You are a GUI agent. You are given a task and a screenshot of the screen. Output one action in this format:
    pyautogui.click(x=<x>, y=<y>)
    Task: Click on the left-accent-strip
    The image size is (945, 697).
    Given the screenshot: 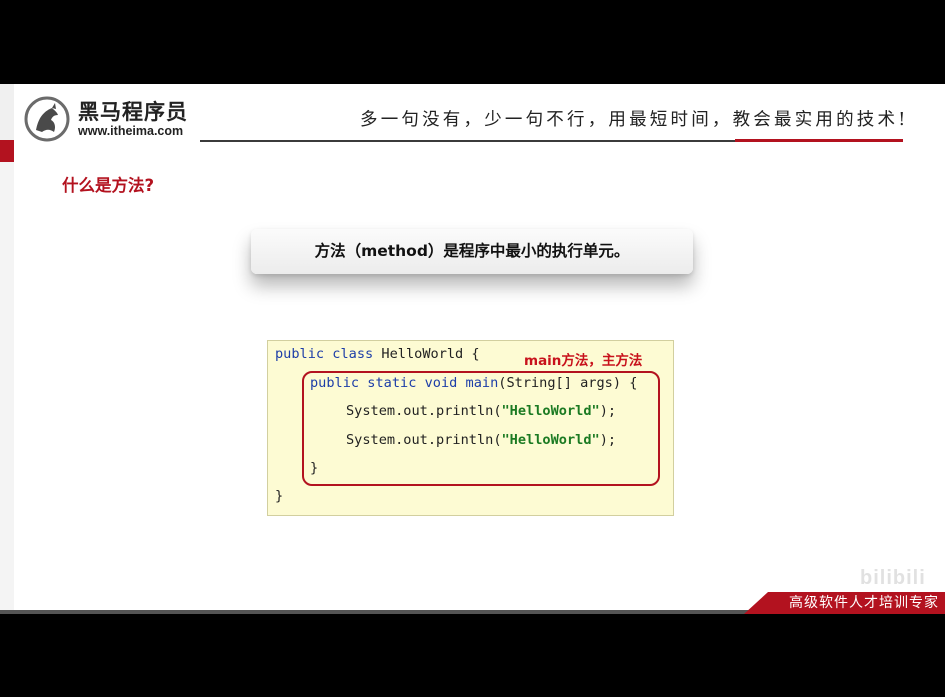 What is the action you would take?
    pyautogui.click(x=7, y=112)
    